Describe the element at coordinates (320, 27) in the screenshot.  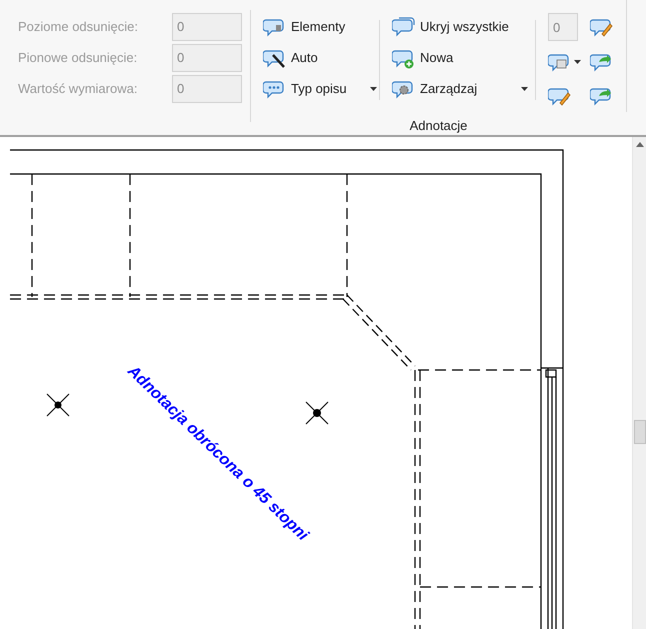
I see `ribbon-button: Elementy` at that location.